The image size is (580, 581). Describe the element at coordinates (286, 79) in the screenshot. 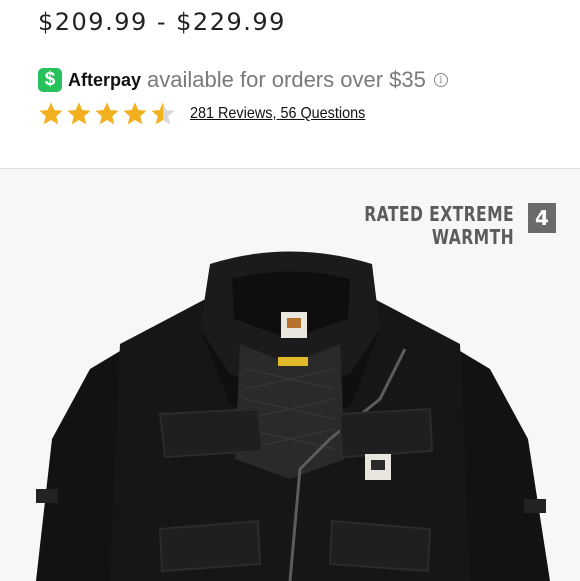

I see `afterpay-text: available for orders over $35` at that location.